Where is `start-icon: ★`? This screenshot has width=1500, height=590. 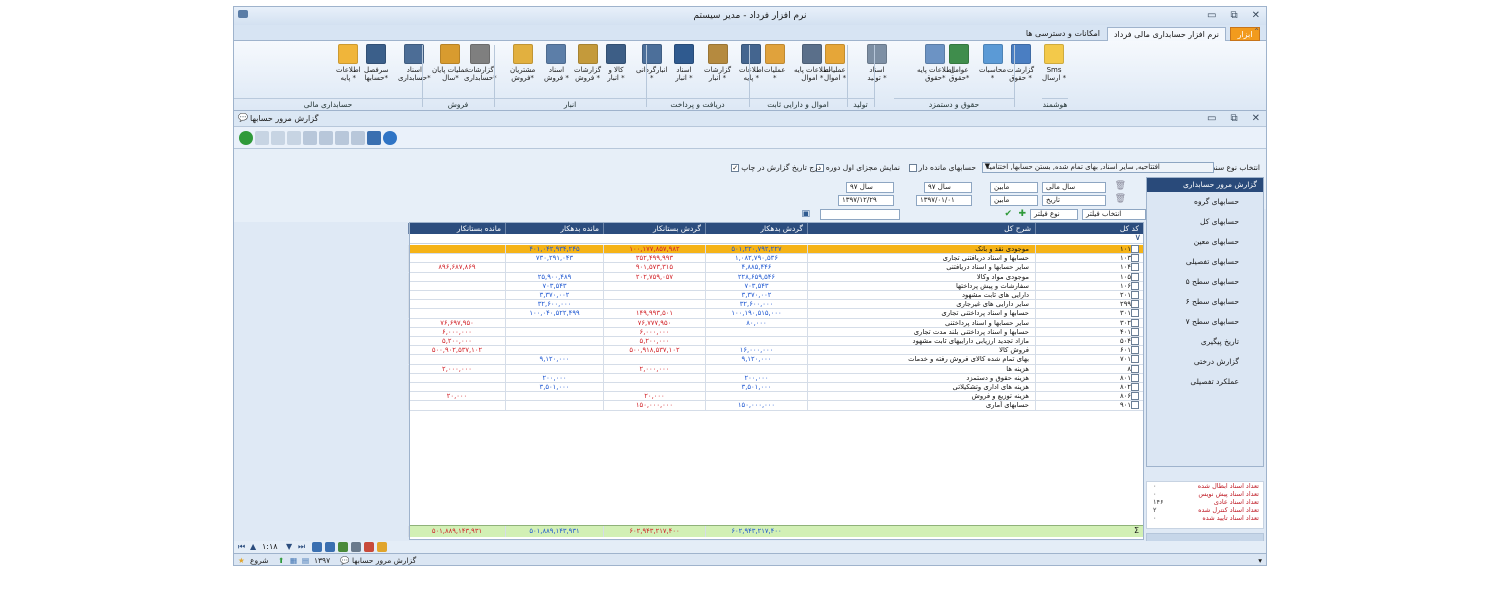 start-icon: ★ is located at coordinates (241, 560).